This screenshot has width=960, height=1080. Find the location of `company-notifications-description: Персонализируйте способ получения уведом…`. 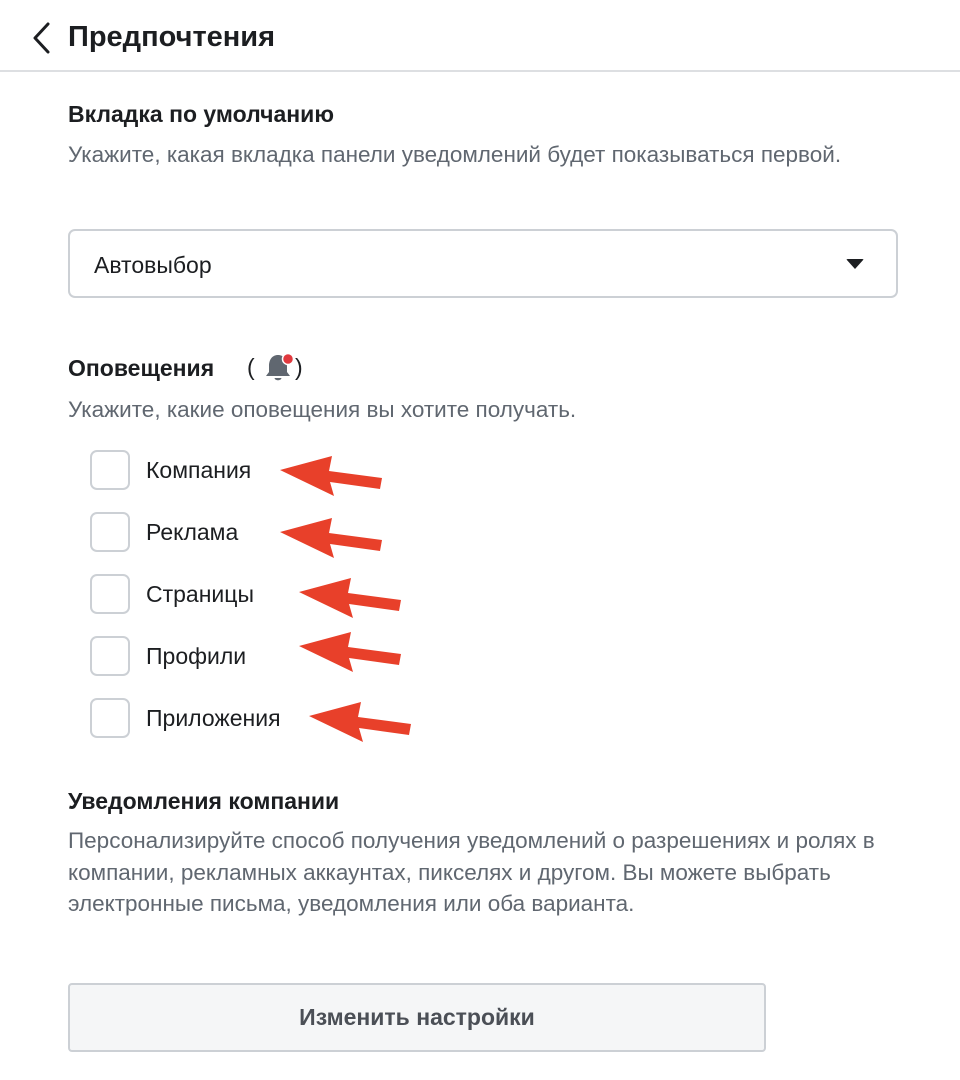

company-notifications-description: Персонализируйте способ получения уведом… is located at coordinates (471, 872).